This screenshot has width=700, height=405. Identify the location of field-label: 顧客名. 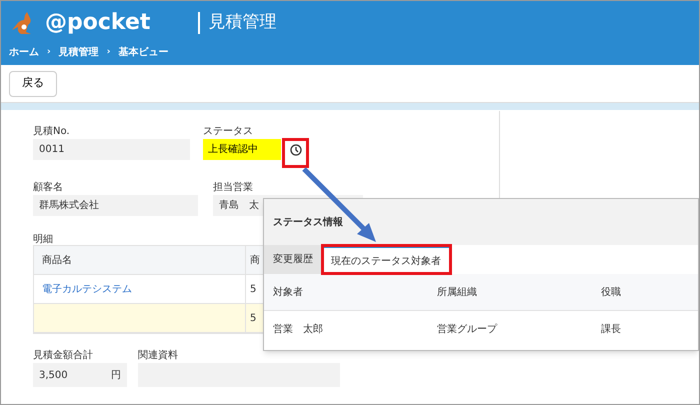
(48, 187).